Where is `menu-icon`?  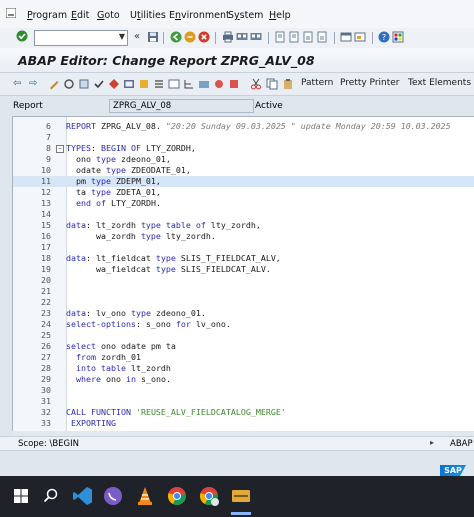
menu-icon is located at coordinates (11, 13).